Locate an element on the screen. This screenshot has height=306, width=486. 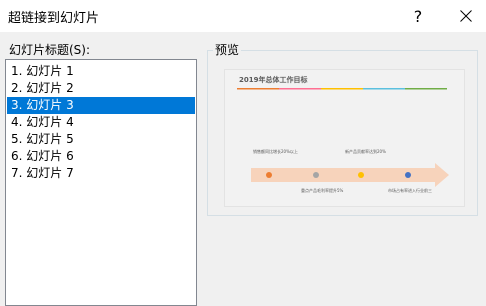
milestone-label: 重点产品毛利率提升5% is located at coordinates (322, 190).